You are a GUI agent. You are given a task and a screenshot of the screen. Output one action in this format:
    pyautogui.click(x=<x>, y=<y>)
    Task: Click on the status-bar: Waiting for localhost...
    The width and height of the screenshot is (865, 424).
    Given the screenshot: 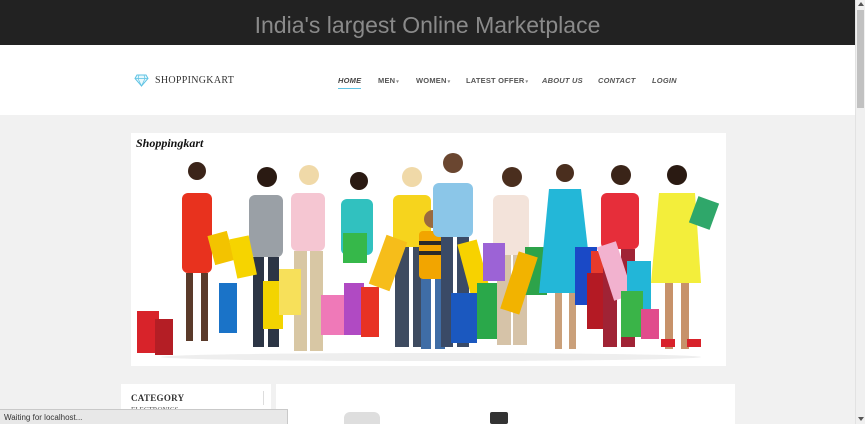 What is the action you would take?
    pyautogui.click(x=144, y=416)
    